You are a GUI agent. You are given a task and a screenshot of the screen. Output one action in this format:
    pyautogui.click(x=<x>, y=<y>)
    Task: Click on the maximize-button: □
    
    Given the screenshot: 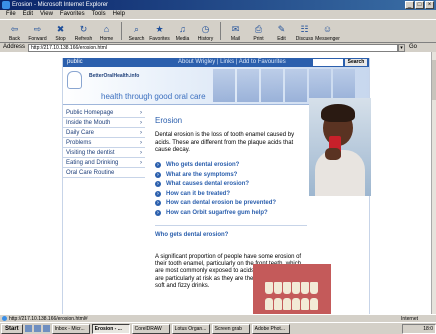 What is the action you would take?
    pyautogui.click(x=419, y=5)
    